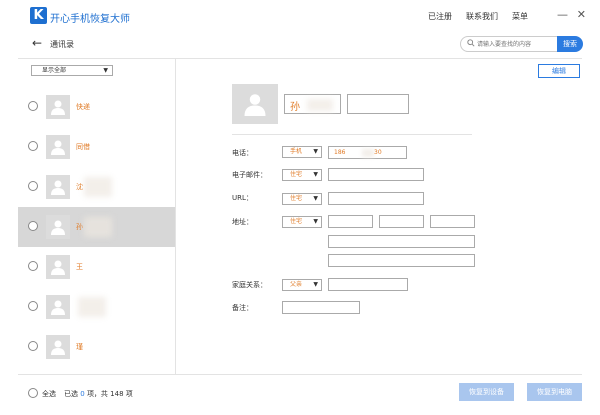 The width and height of the screenshot is (600, 415). What do you see at coordinates (54, 70) in the screenshot?
I see `filter-selected-value: 显示全部` at bounding box center [54, 70].